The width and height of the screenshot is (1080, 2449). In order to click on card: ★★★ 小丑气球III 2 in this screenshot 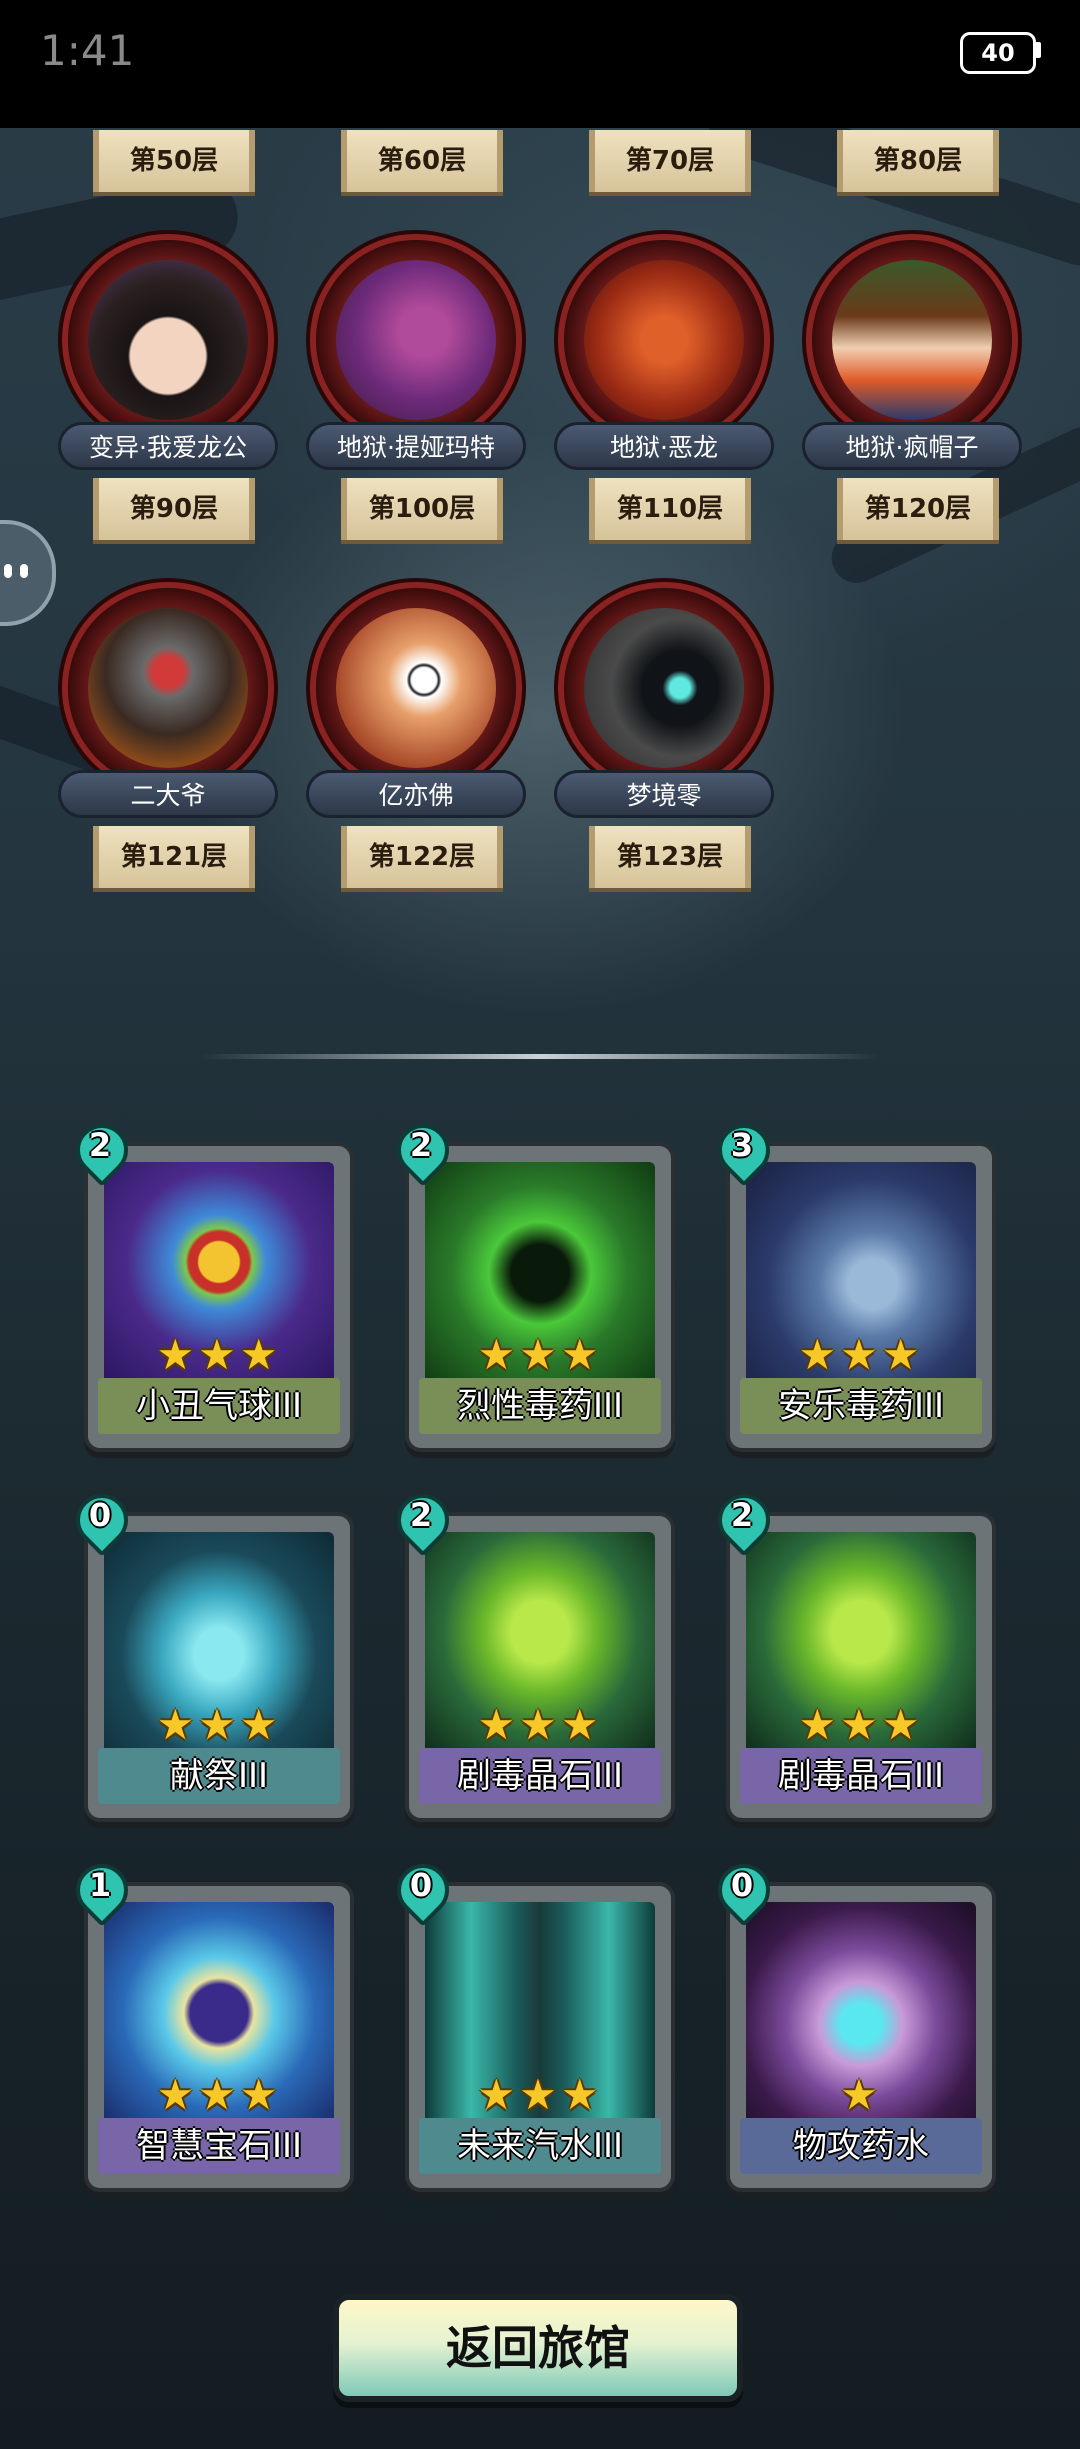, I will do `click(209, 1287)`.